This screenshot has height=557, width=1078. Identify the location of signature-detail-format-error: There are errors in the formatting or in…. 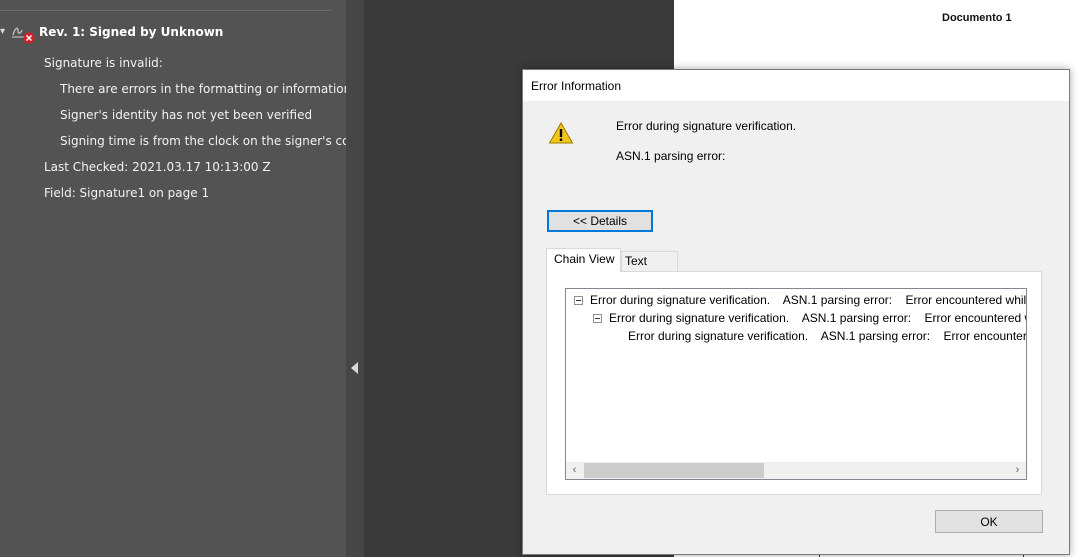
(203, 89).